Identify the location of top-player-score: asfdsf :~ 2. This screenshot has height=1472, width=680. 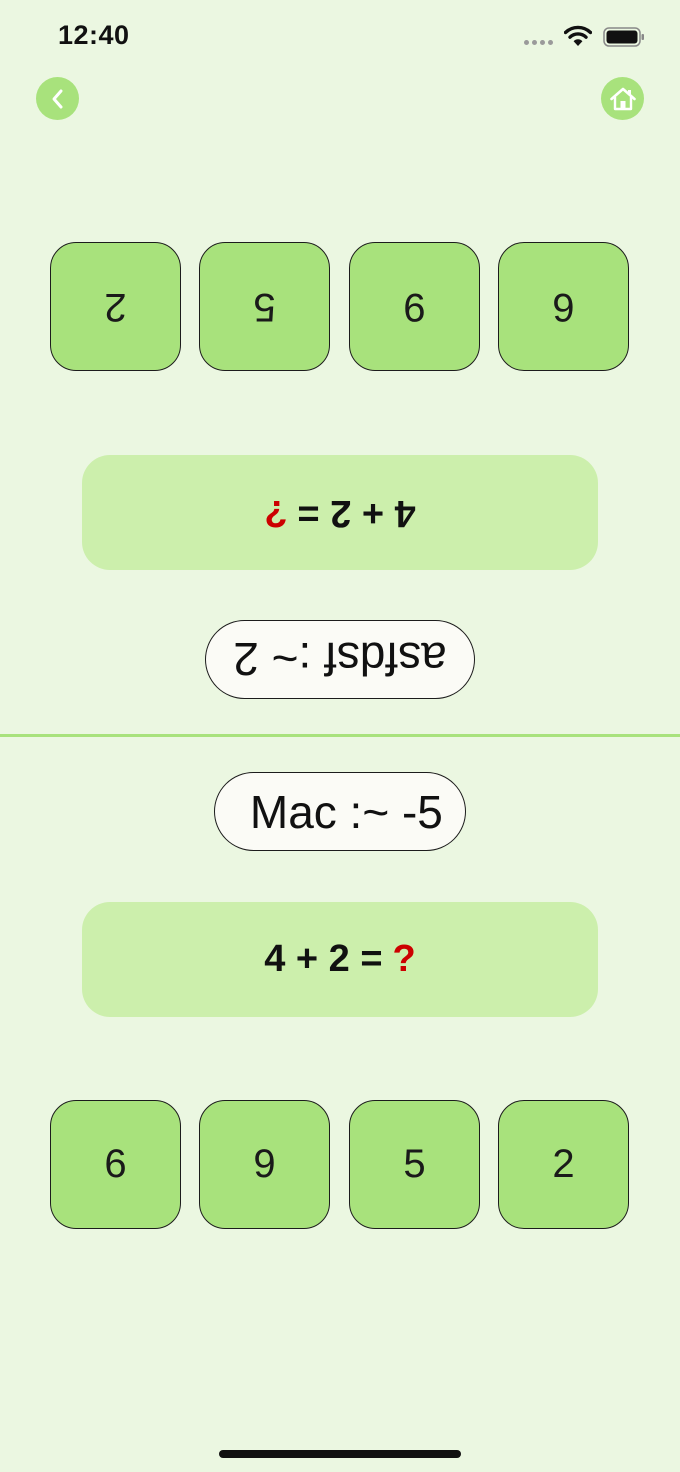
(340, 659).